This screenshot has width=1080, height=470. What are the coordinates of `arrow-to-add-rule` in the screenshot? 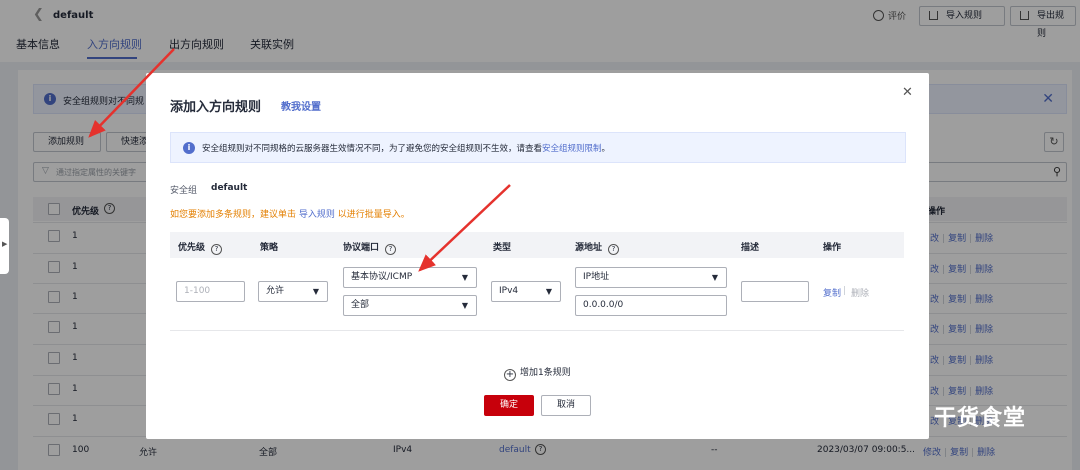 It's located at (131, 93).